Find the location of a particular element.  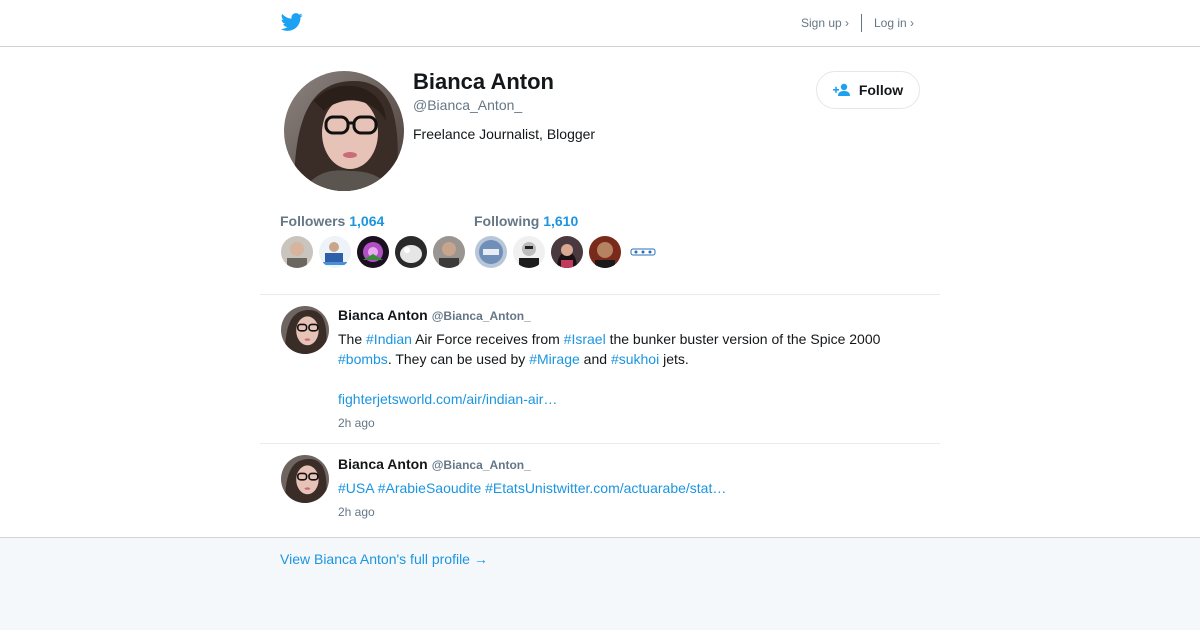

hashtag-link: #sukhoi is located at coordinates (635, 359).